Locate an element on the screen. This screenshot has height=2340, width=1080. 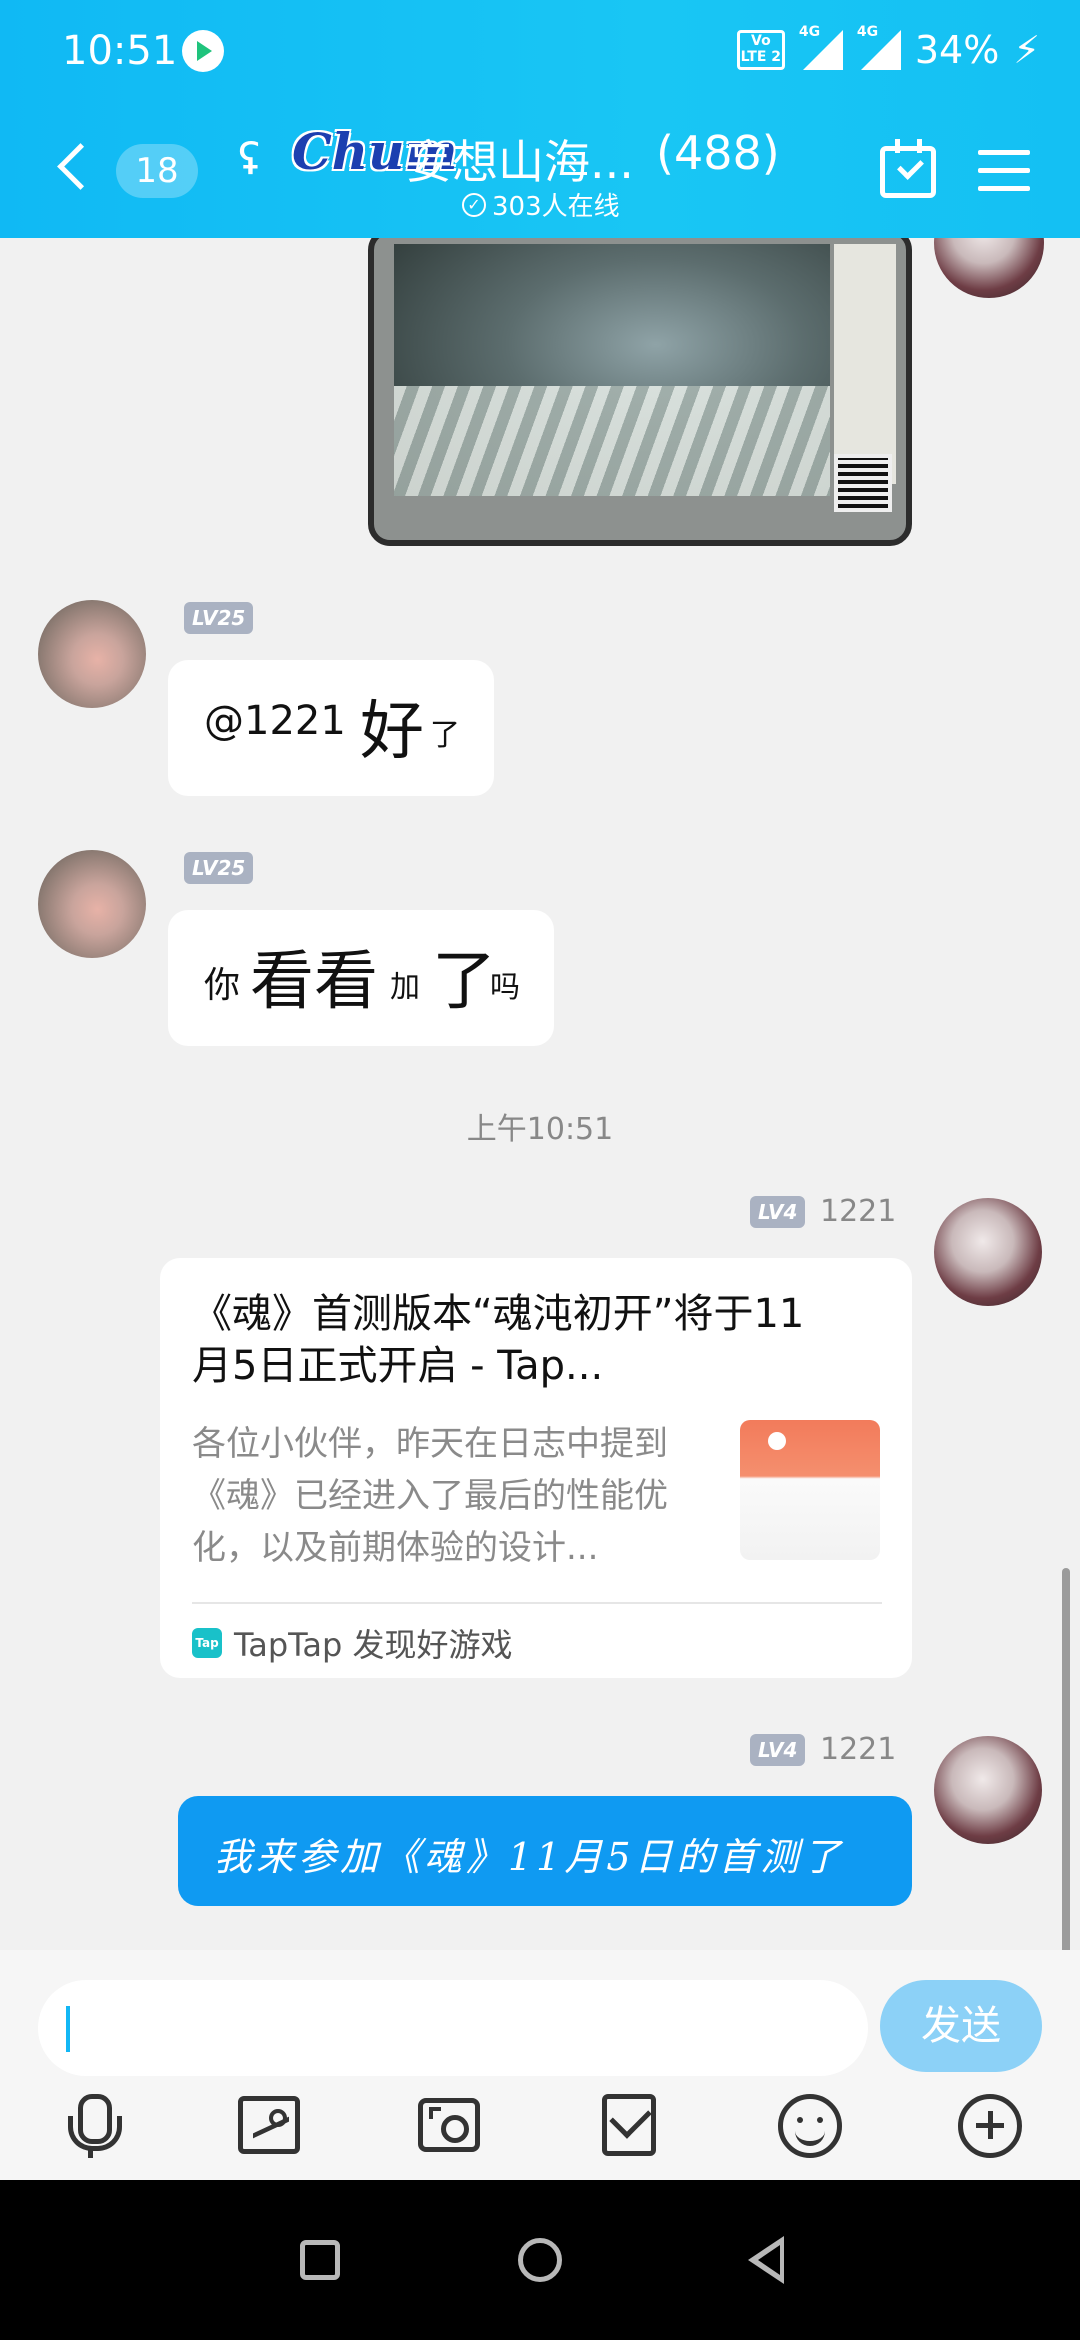
status-indicators: Vo LTE 2 4G 4G 34% ⚡ is located at coordinates (888, 48).